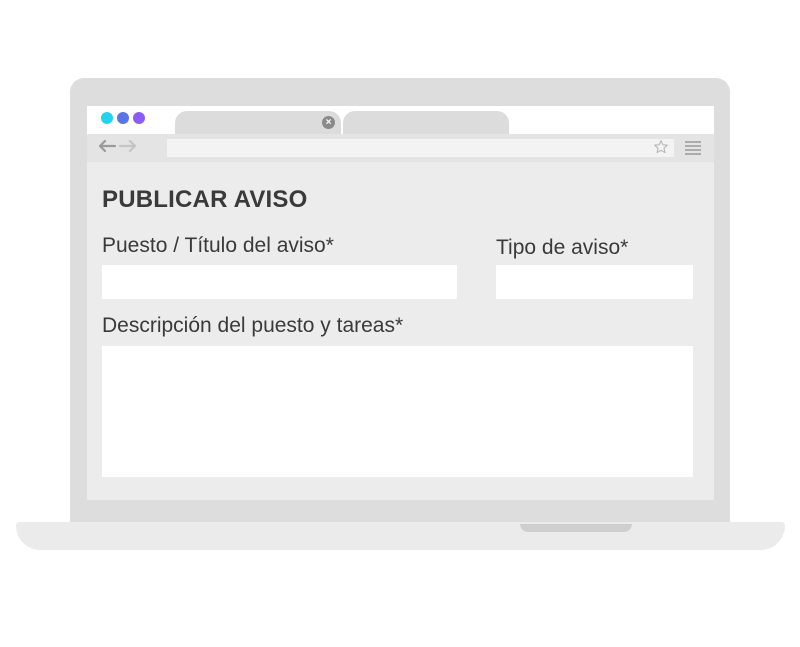 The image size is (800, 647). What do you see at coordinates (205, 199) in the screenshot?
I see `page-title: PUBLICAR AVISO` at bounding box center [205, 199].